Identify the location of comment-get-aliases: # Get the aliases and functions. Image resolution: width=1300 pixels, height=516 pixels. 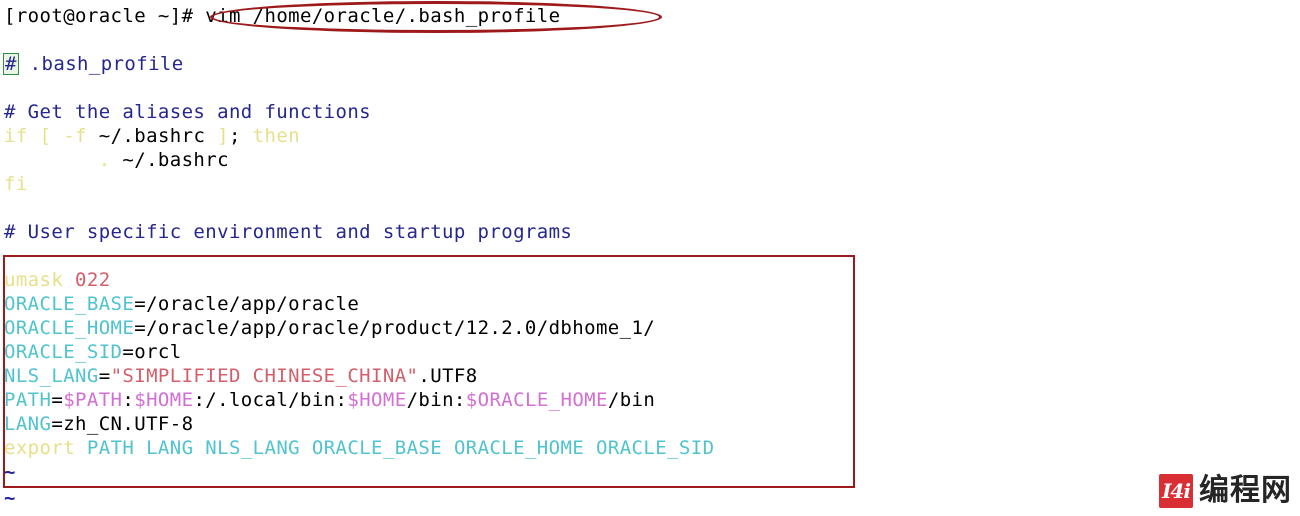
(188, 112).